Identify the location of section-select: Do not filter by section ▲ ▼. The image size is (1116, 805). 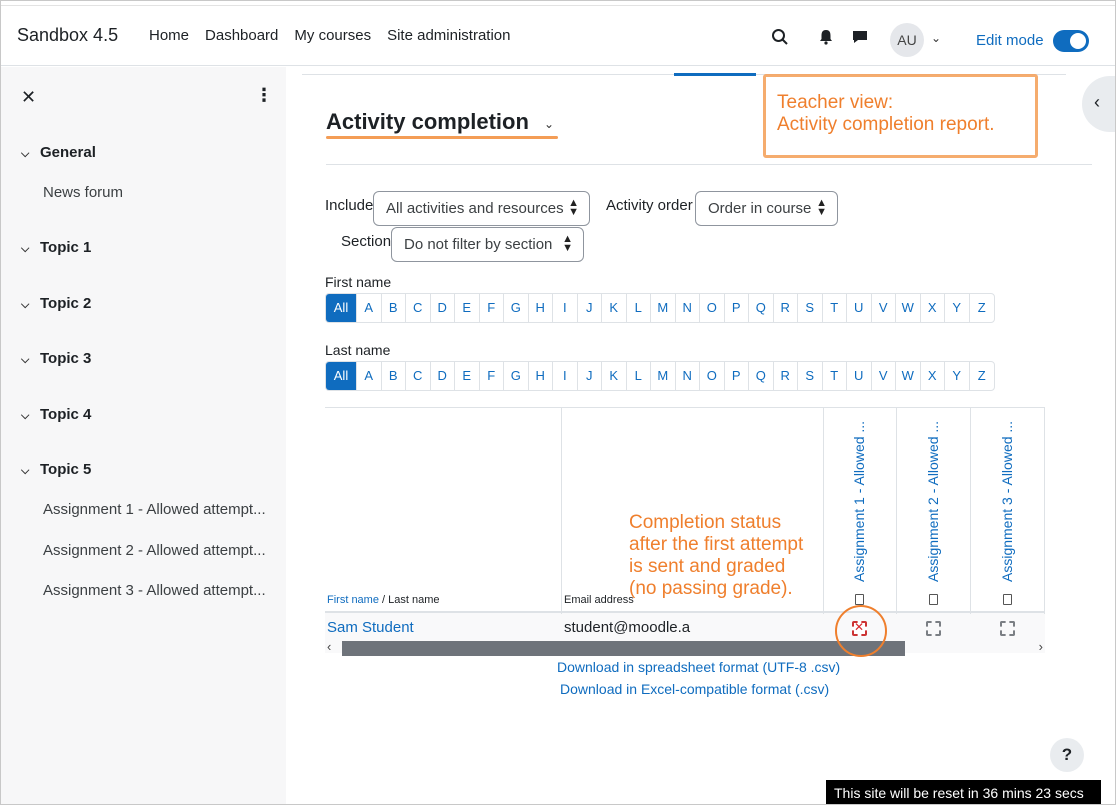
(487, 244).